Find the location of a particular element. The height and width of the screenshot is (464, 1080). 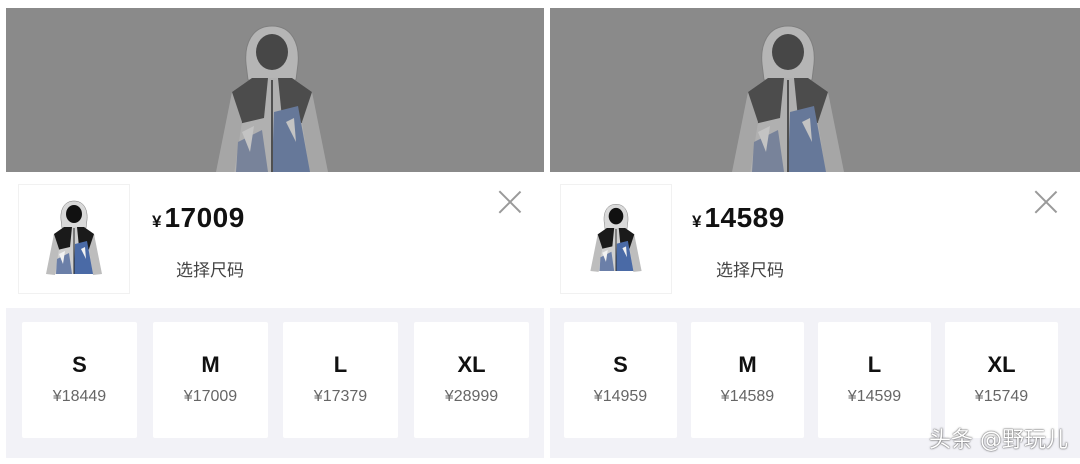

size-price: ¥14599 is located at coordinates (874, 396).